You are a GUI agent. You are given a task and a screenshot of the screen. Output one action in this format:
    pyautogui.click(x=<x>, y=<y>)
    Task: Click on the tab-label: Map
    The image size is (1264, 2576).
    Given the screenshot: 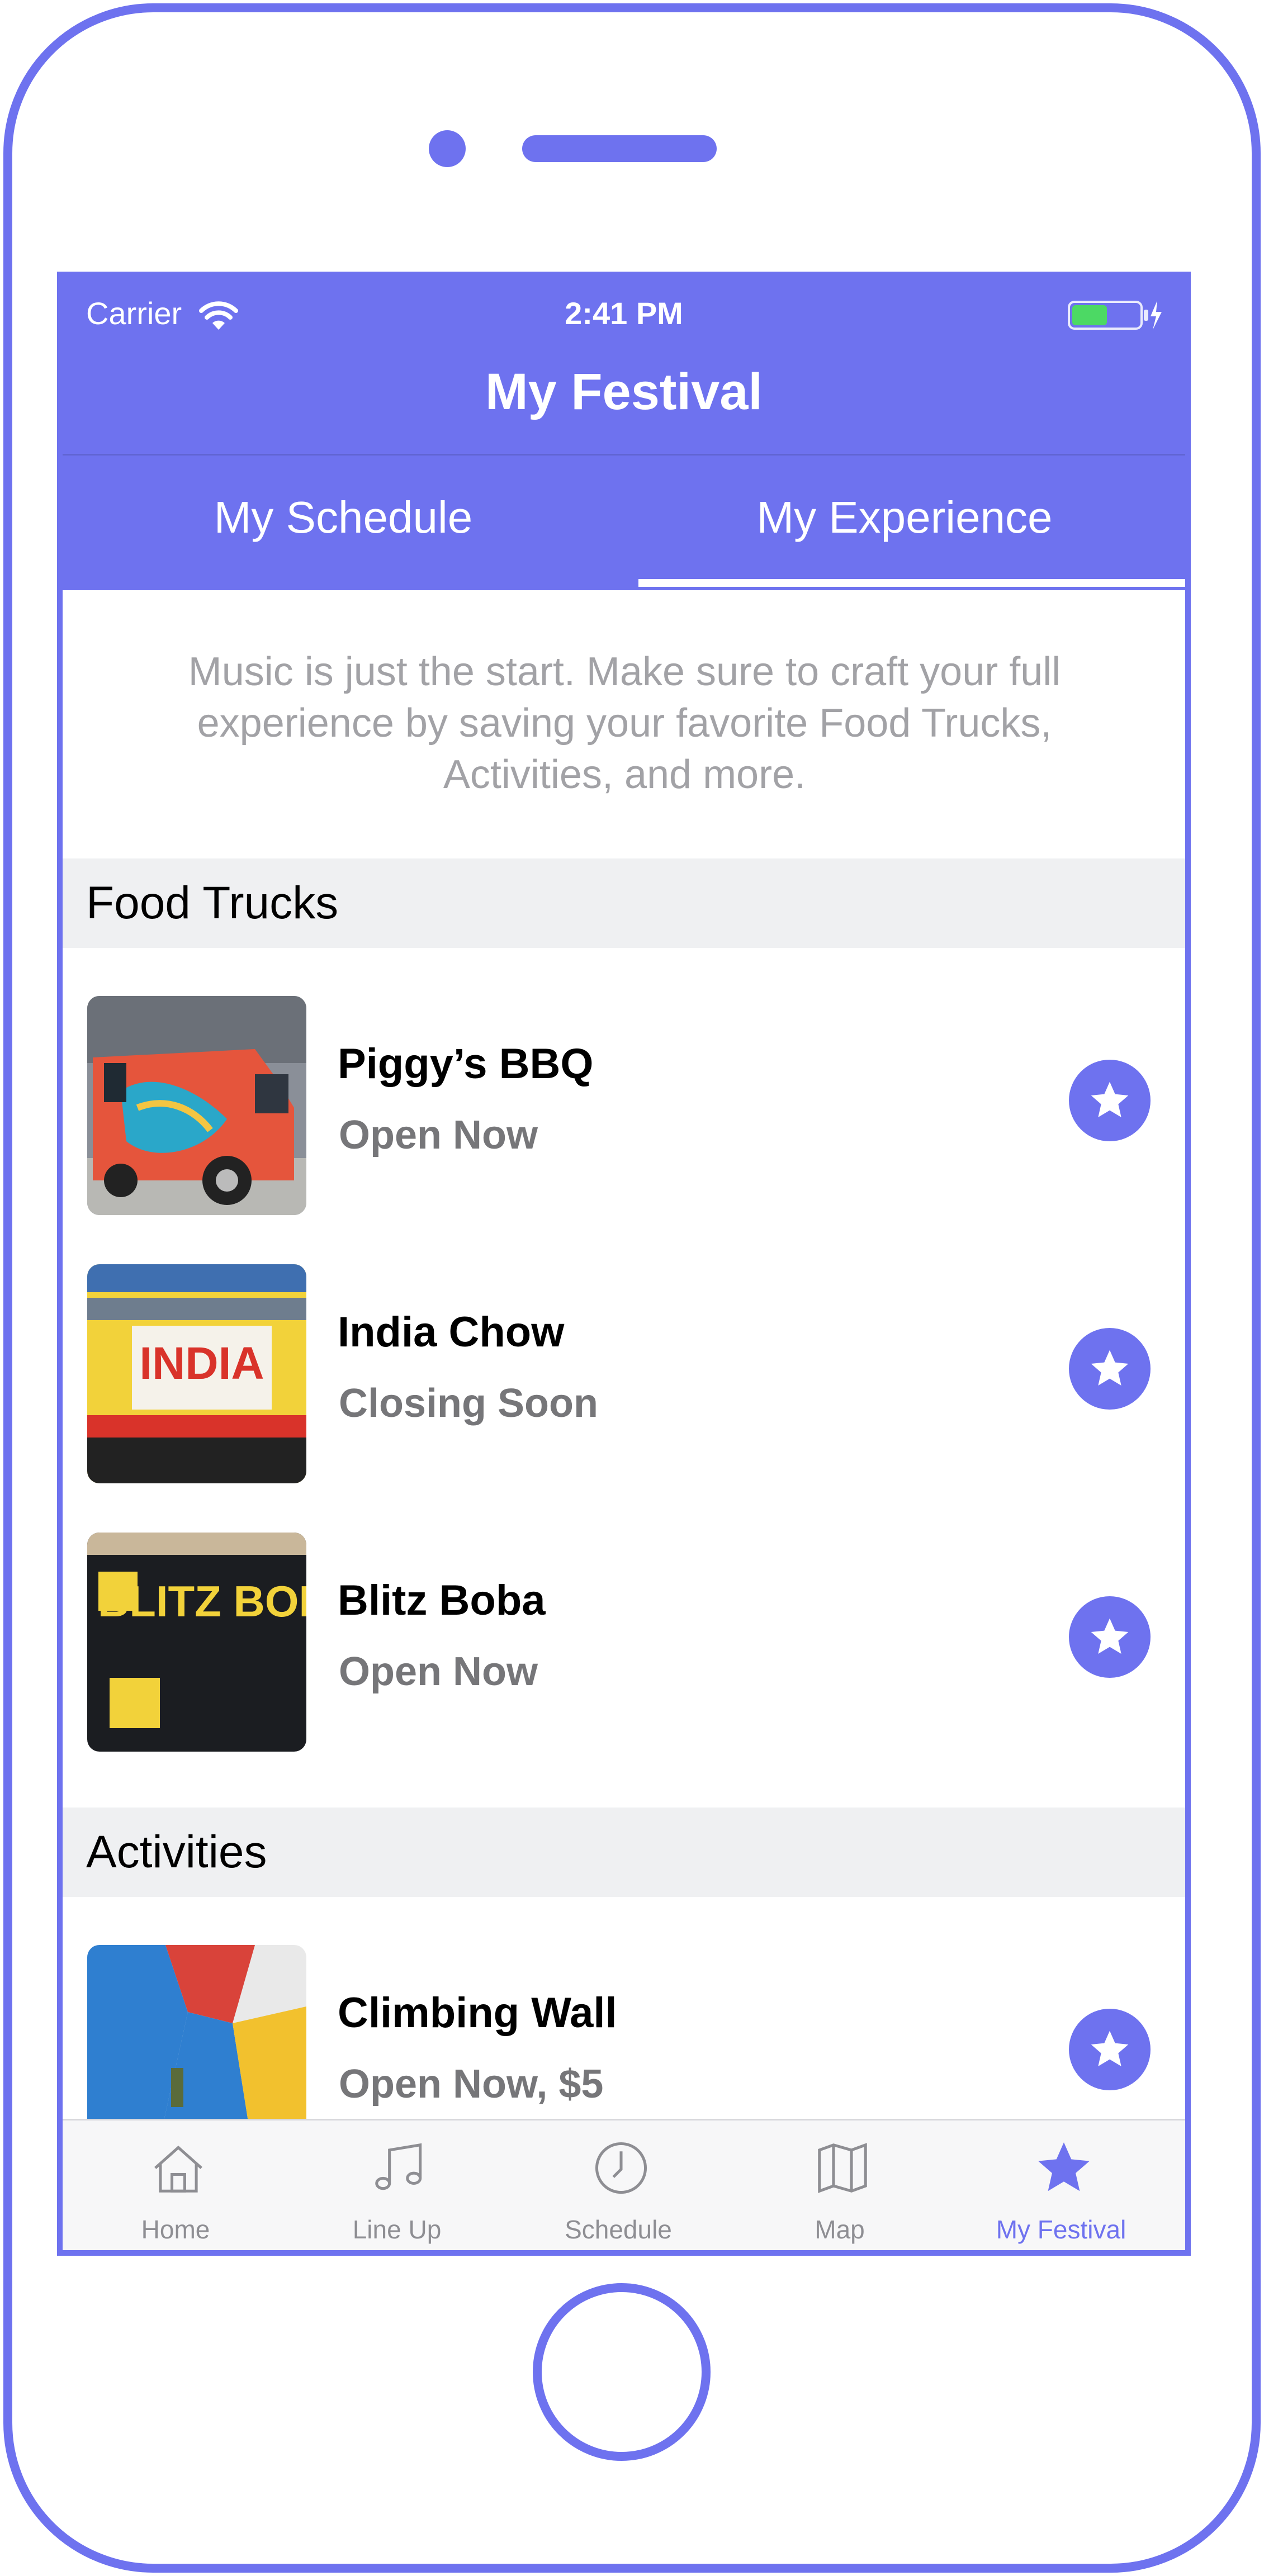 What is the action you would take?
    pyautogui.click(x=840, y=2229)
    